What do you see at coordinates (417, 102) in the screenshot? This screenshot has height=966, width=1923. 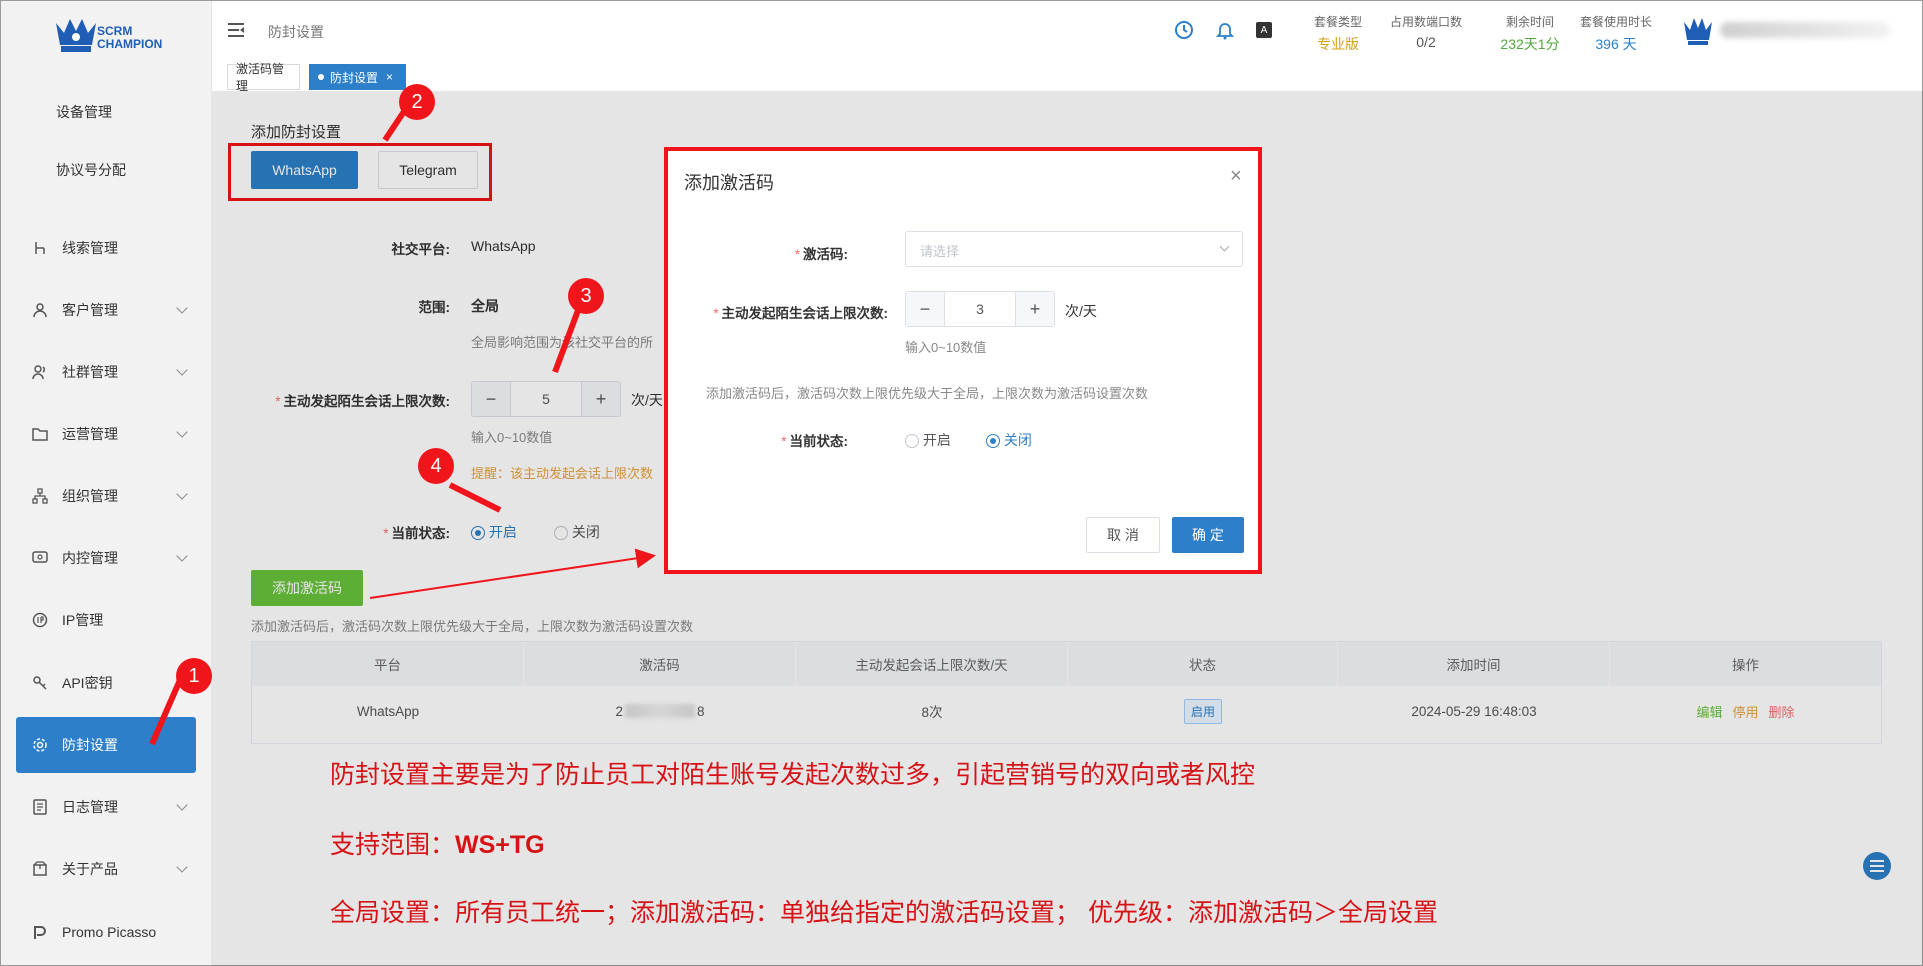 I see `marker-2: 2` at bounding box center [417, 102].